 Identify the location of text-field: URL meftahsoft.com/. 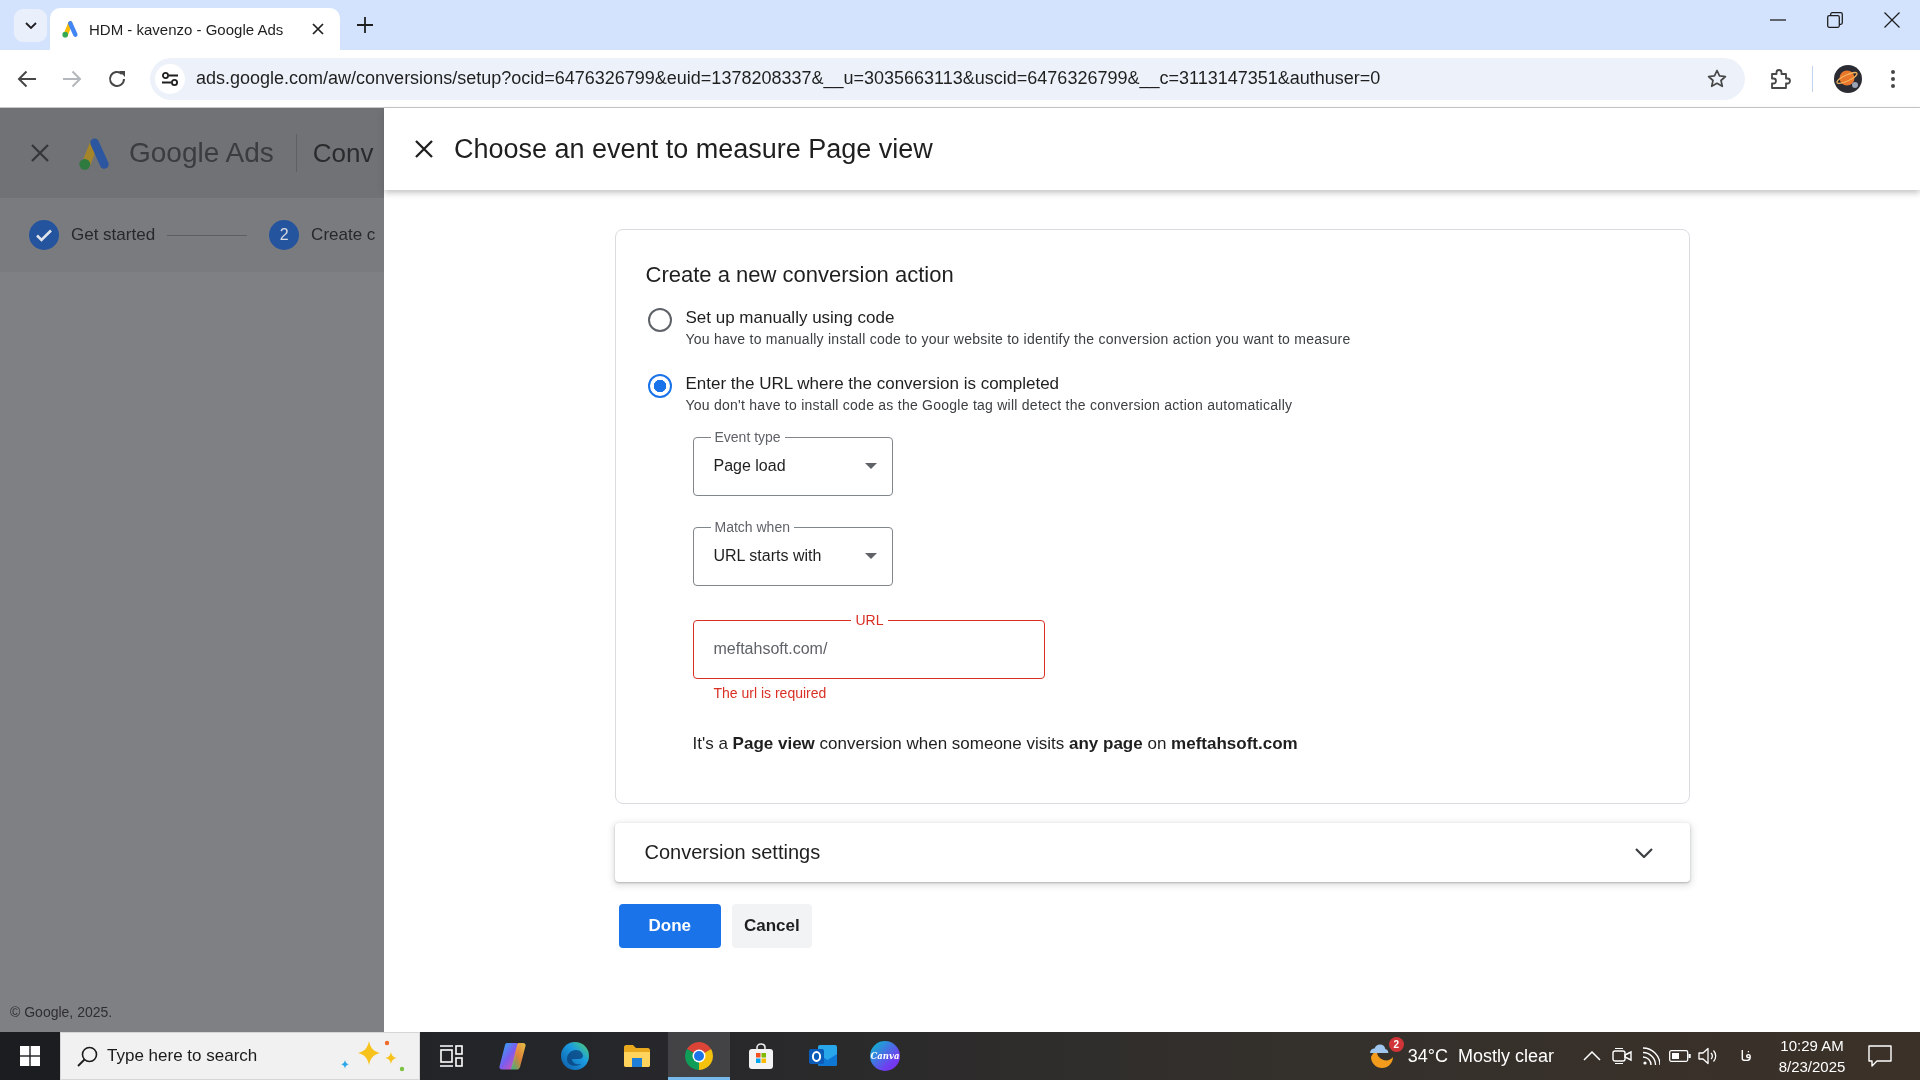
(868, 645).